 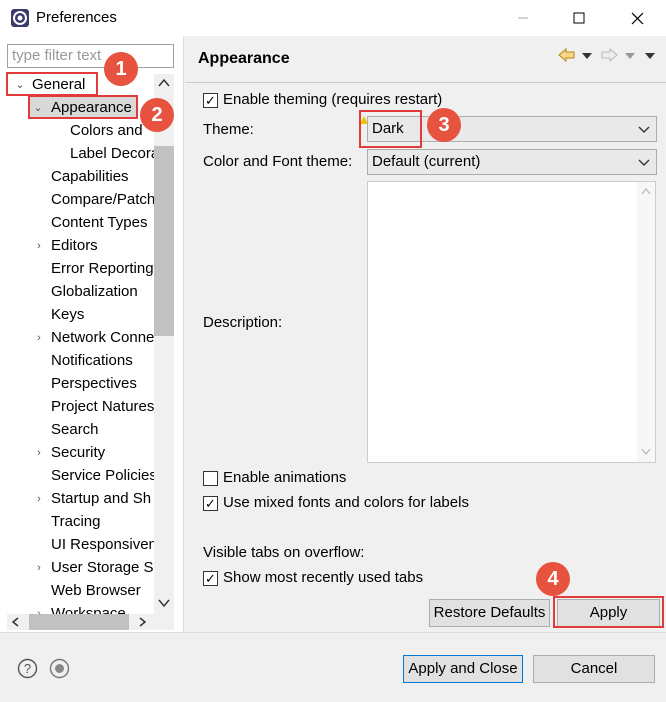 I want to click on title-bar: Preferences, so click(x=333, y=18).